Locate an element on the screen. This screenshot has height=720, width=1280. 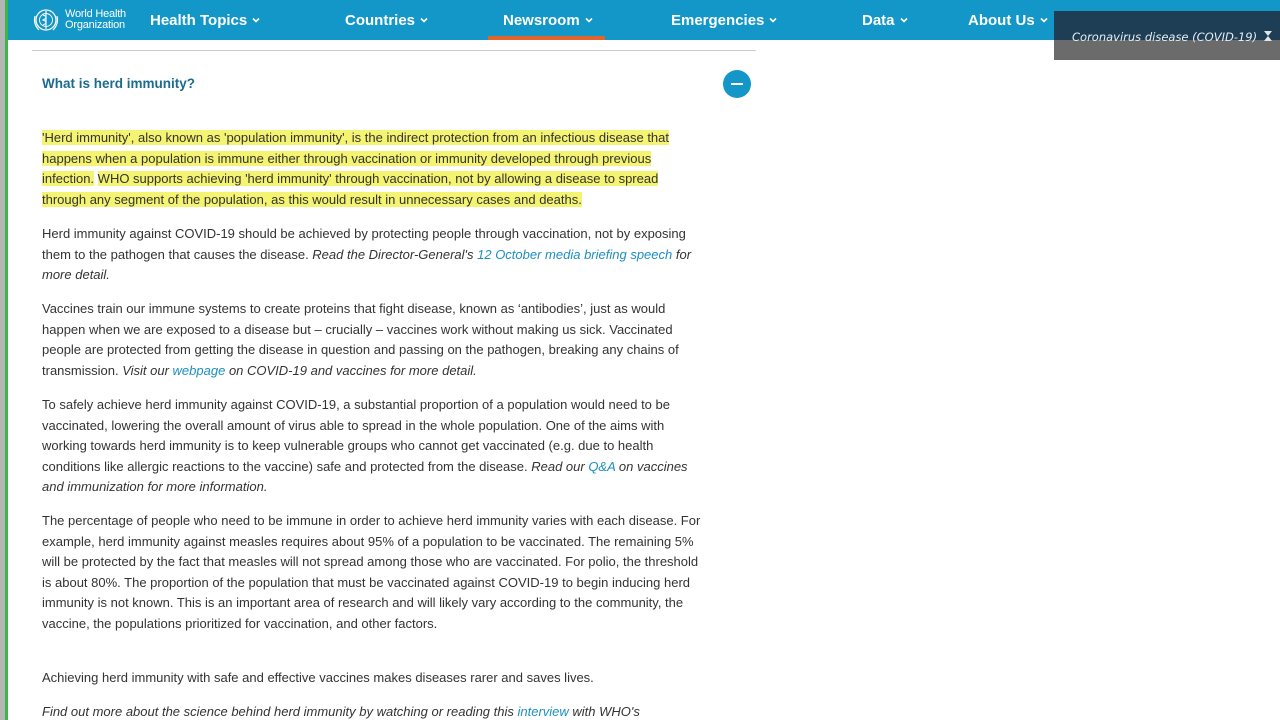
covid-banner: Coronavirus disease (COVID-19) is located at coordinates (1167, 35).